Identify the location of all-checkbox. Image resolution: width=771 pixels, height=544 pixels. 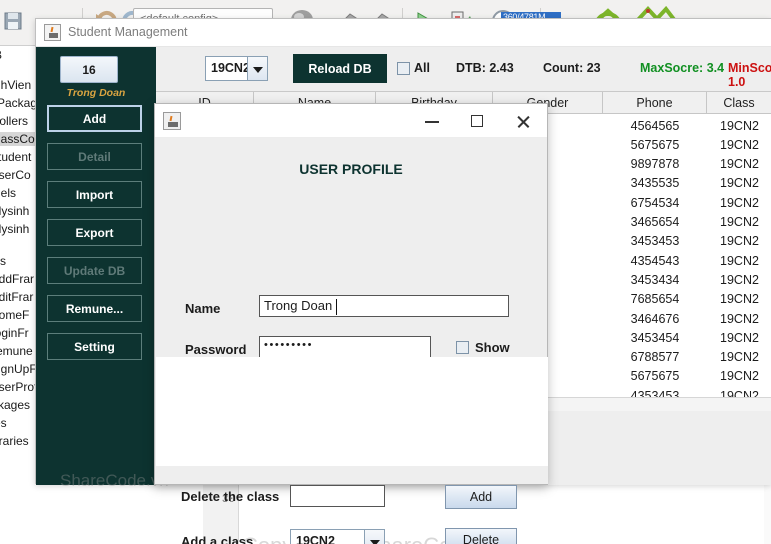
(403, 68).